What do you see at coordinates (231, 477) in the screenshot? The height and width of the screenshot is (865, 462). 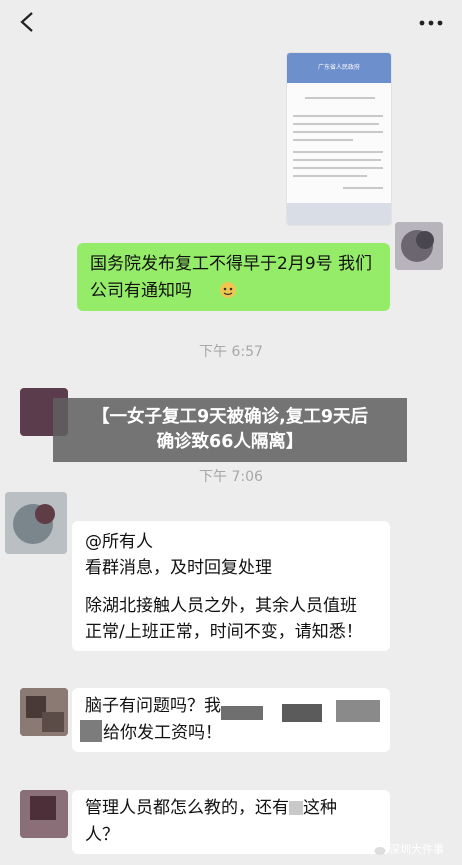 I see `timestamp: 下午 7:06` at bounding box center [231, 477].